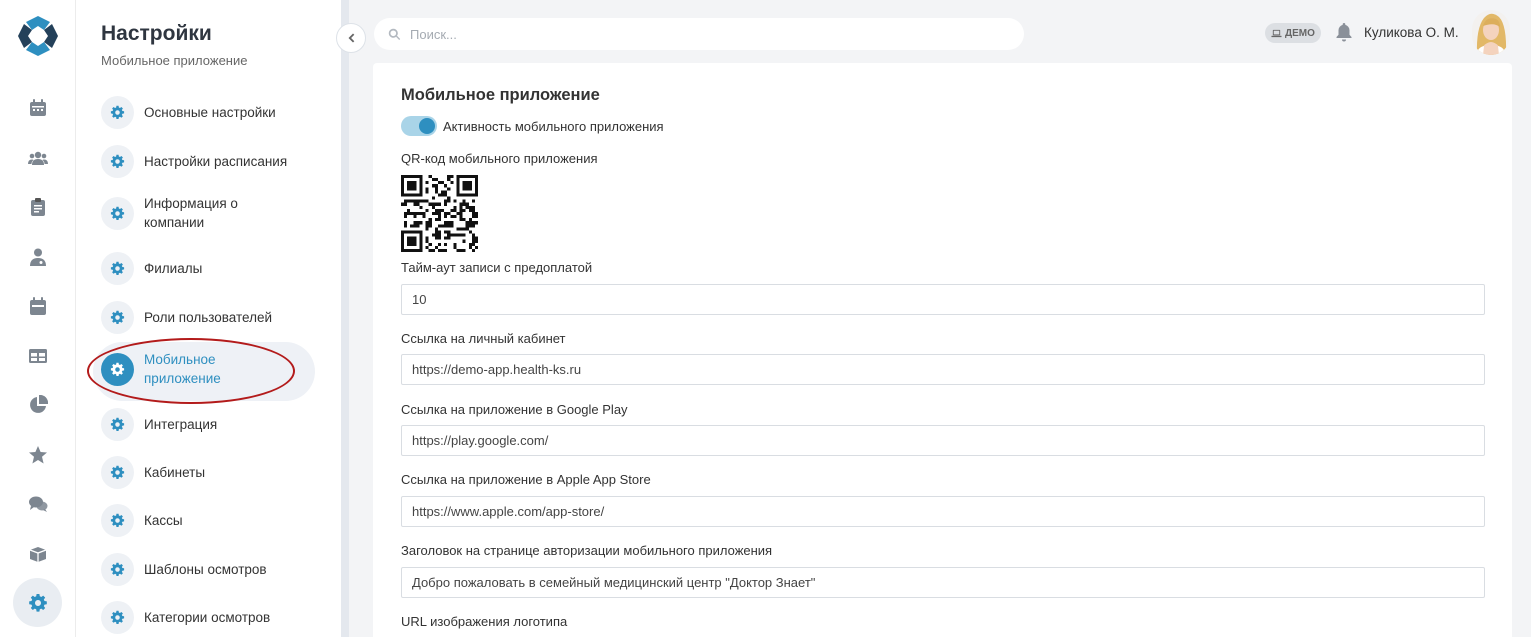 The image size is (1531, 637). I want to click on calendar-icon, so click(38, 108).